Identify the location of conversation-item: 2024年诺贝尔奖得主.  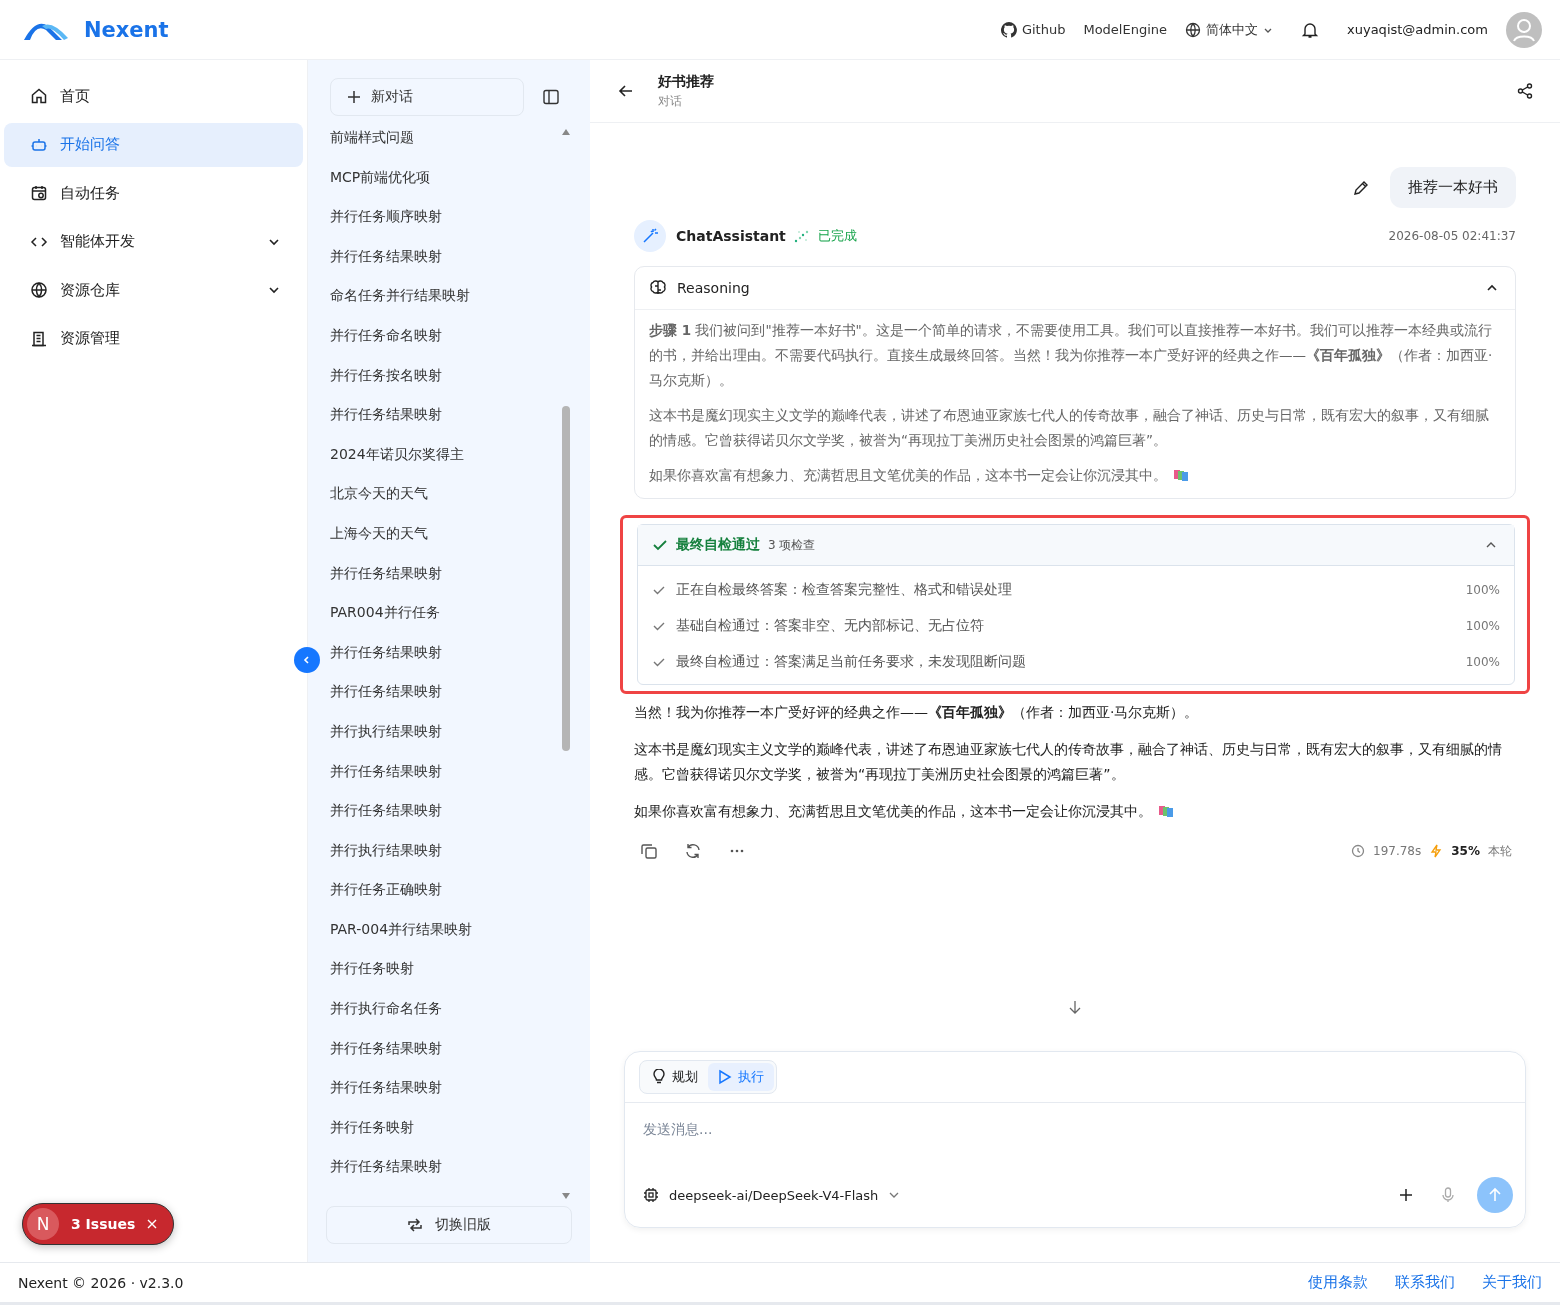
(443, 454).